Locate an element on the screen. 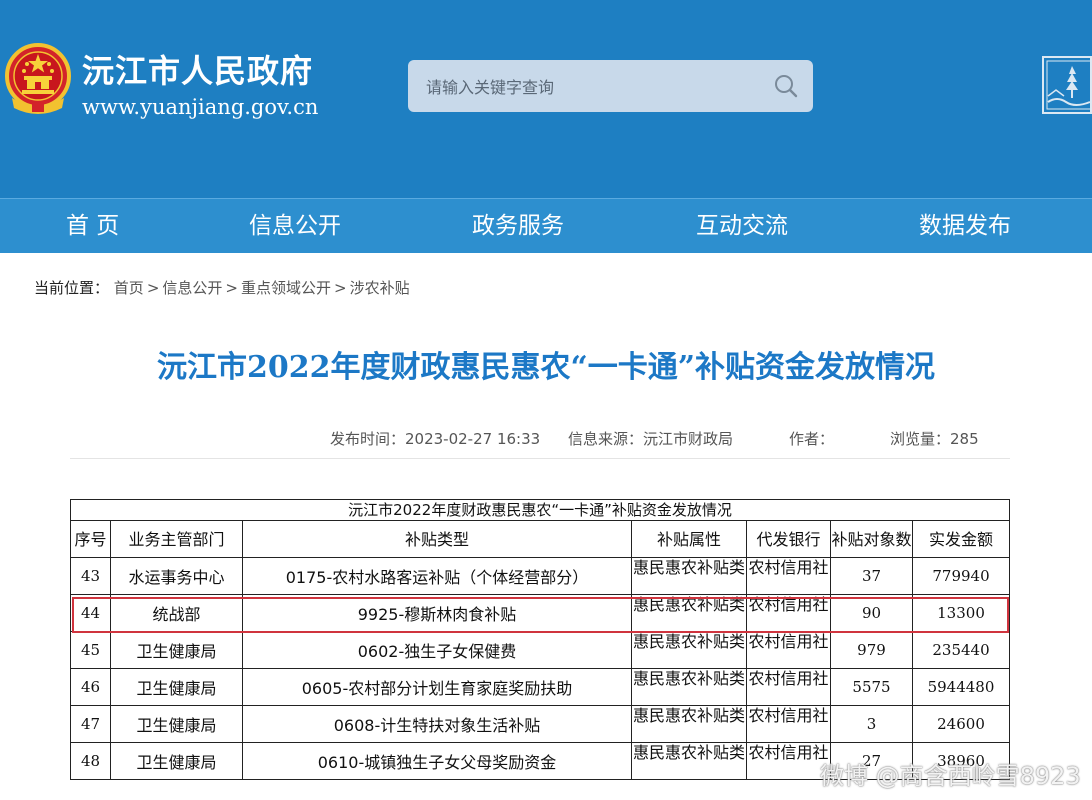 The width and height of the screenshot is (1092, 800). breadcrumb: 当前位置： 首页 > 信息公开 > 重点领域公开 > 涉农补贴 is located at coordinates (222, 287).